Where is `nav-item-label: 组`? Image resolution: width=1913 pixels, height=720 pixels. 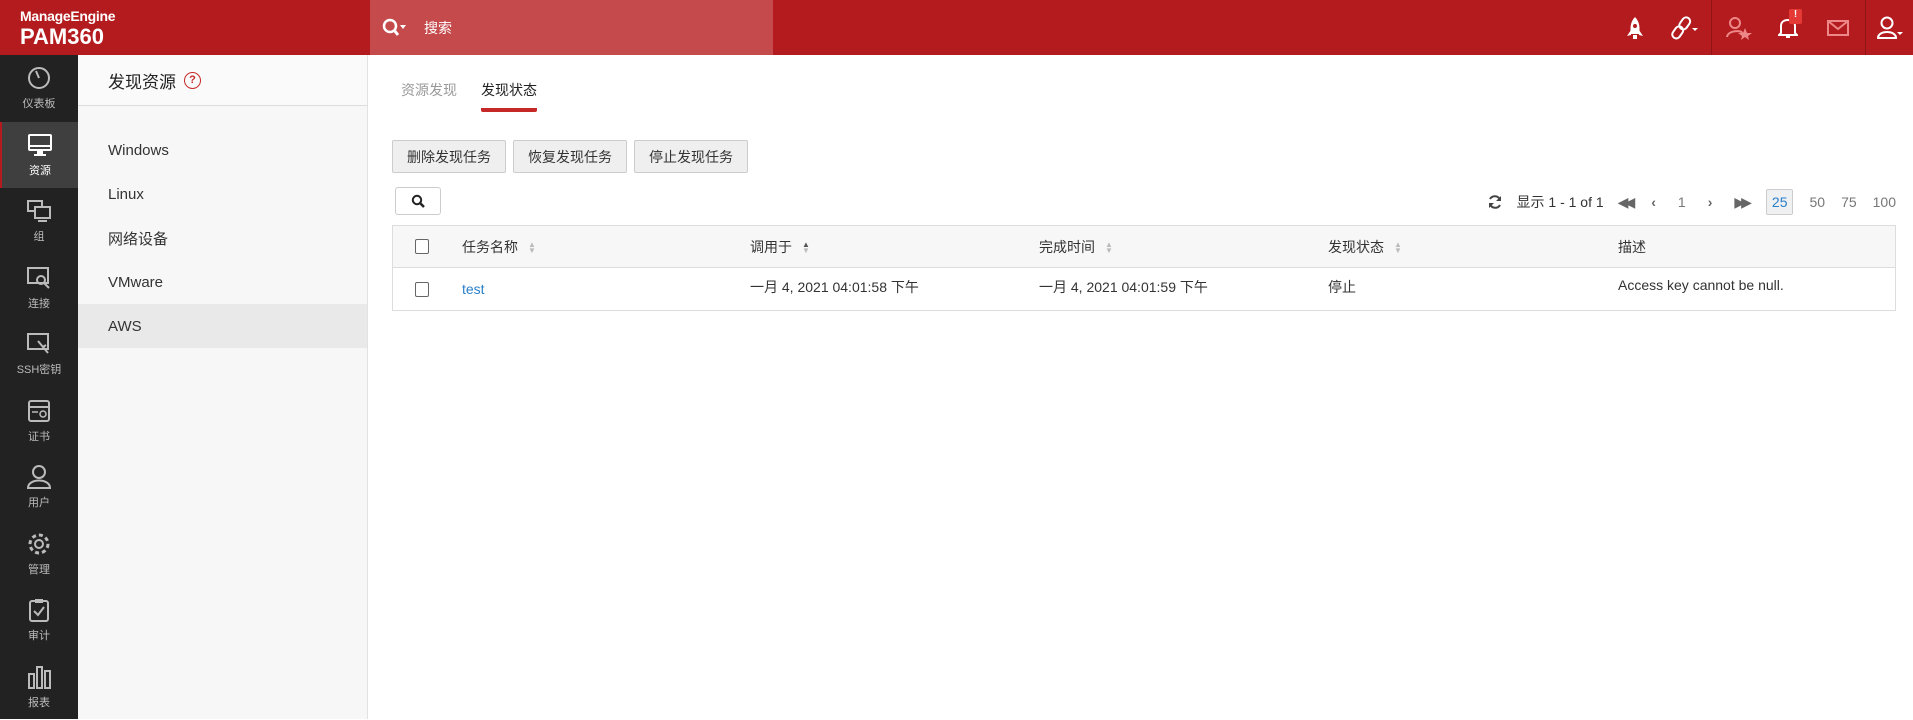
nav-item-label: 组 is located at coordinates (39, 236).